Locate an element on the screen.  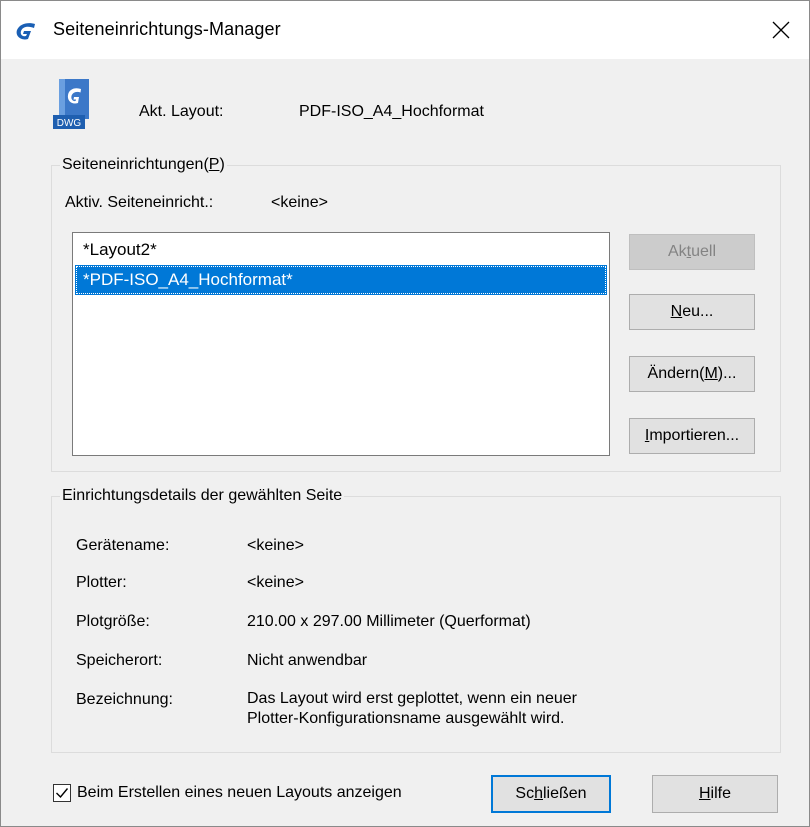
location-label: Speicherort: is located at coordinates (119, 660).